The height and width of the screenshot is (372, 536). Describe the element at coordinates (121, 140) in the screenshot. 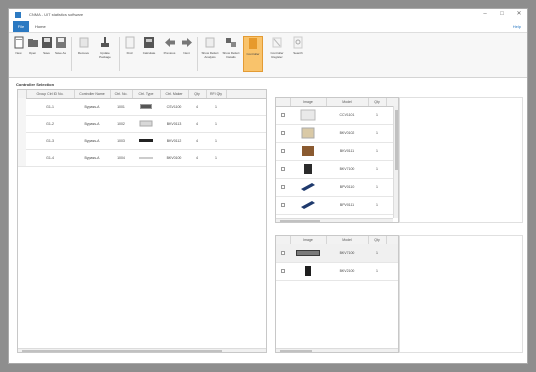

I see `ctrl-no-cell: 1003` at that location.